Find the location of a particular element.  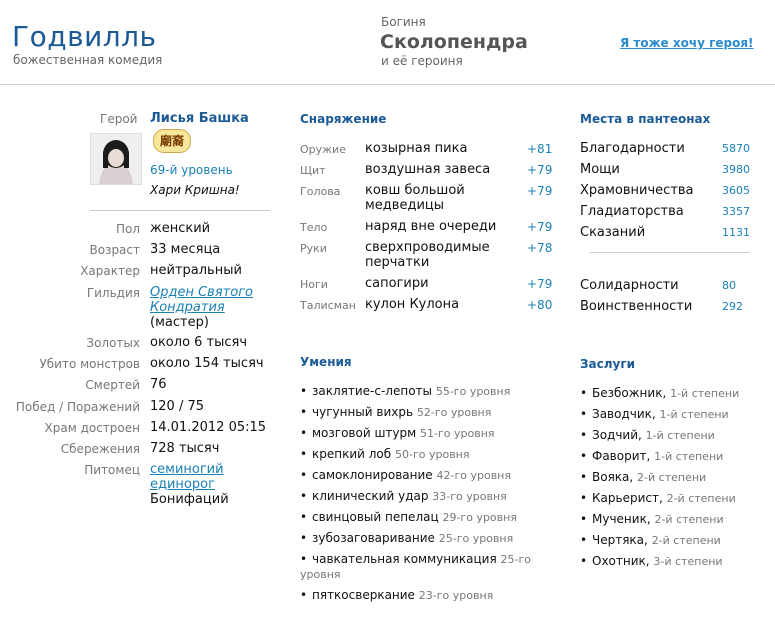

skill-name: зубозаговаривание is located at coordinates (373, 538).